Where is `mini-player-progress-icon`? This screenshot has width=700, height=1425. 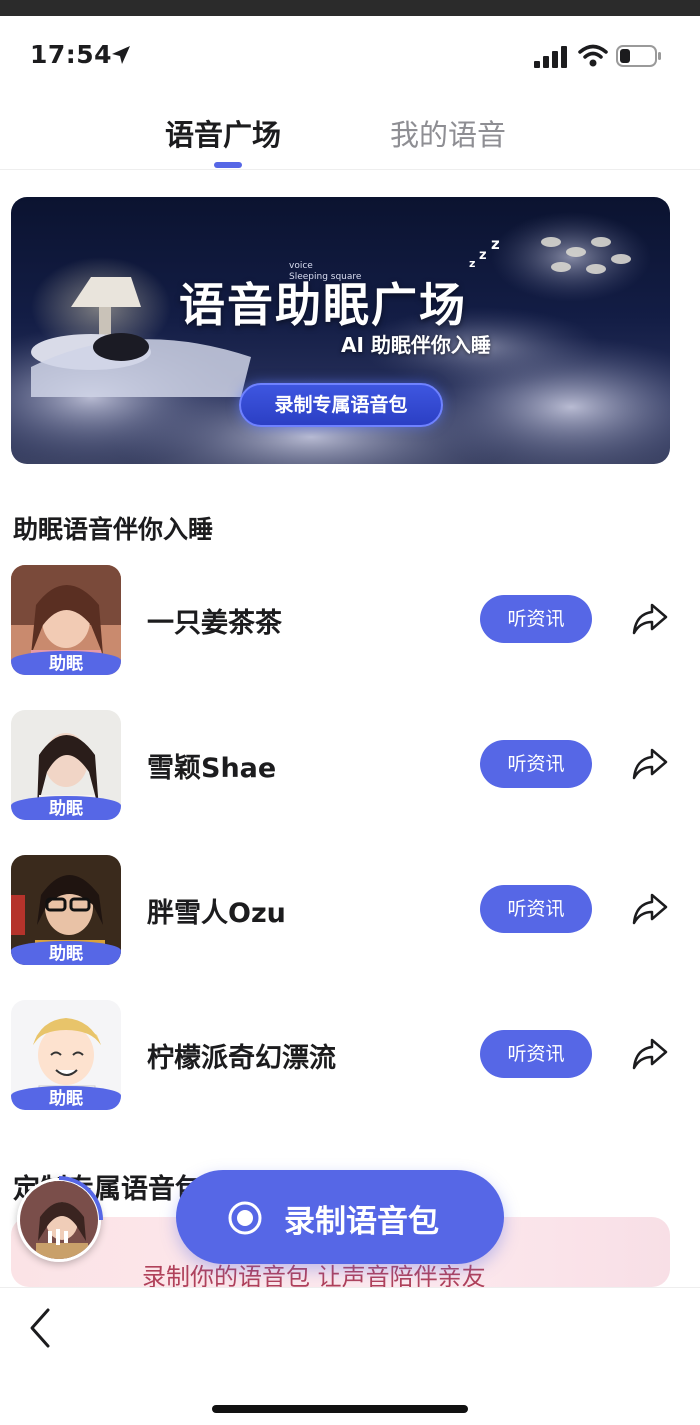
mini-player-progress-icon is located at coordinates (80, 1198).